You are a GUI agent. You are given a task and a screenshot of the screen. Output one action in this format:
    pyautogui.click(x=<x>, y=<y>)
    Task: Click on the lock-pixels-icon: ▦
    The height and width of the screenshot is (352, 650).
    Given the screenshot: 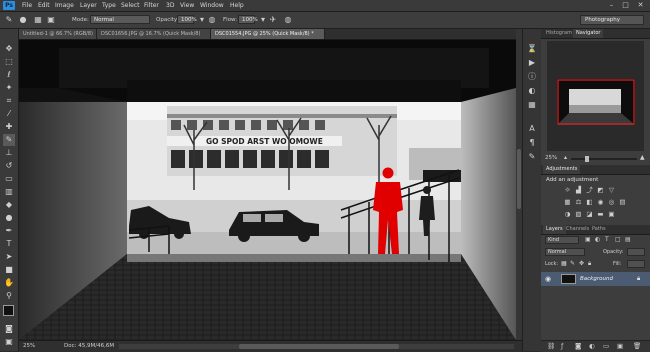 What is the action you would take?
    pyautogui.click(x=564, y=263)
    